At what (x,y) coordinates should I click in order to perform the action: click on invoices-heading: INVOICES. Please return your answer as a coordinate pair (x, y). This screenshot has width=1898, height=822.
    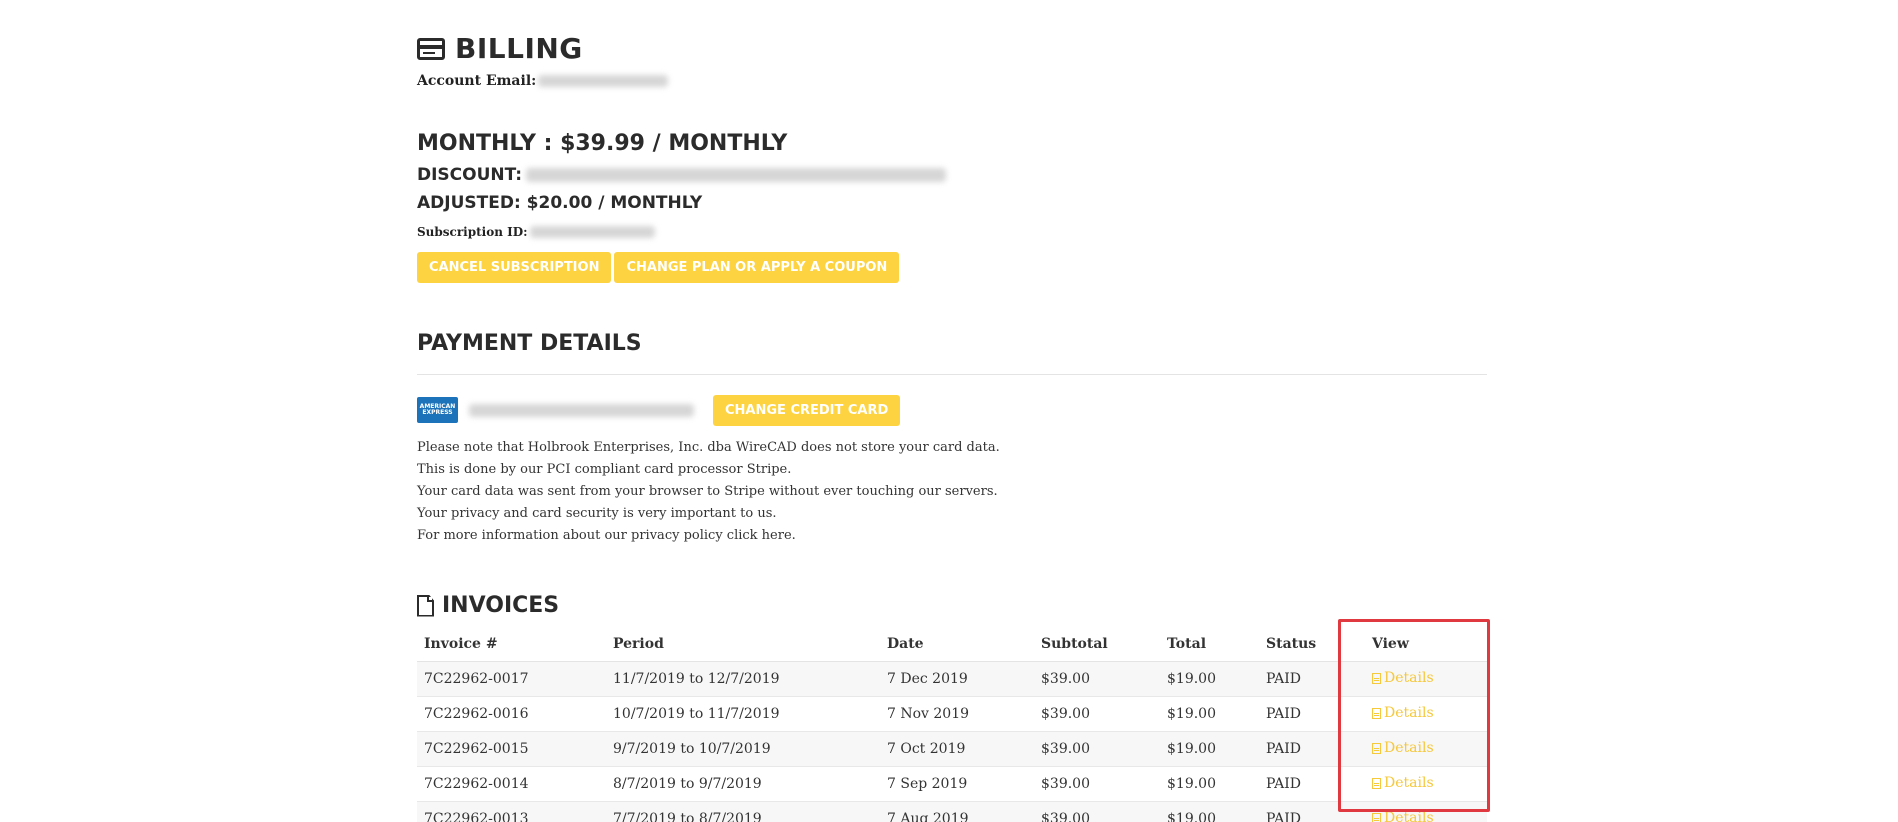
    Looking at the image, I should click on (488, 605).